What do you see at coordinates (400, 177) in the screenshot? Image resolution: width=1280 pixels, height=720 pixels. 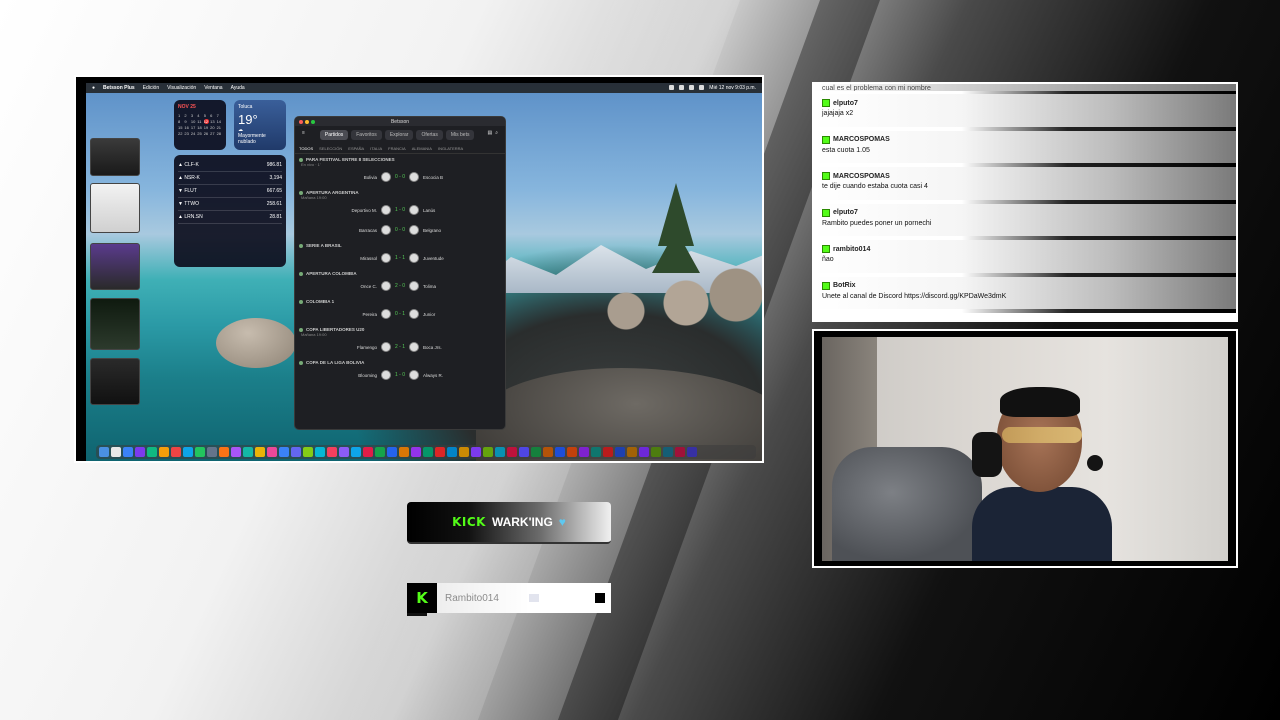 I see `match-row: Bolivia 0 - 0 Escocia B` at bounding box center [400, 177].